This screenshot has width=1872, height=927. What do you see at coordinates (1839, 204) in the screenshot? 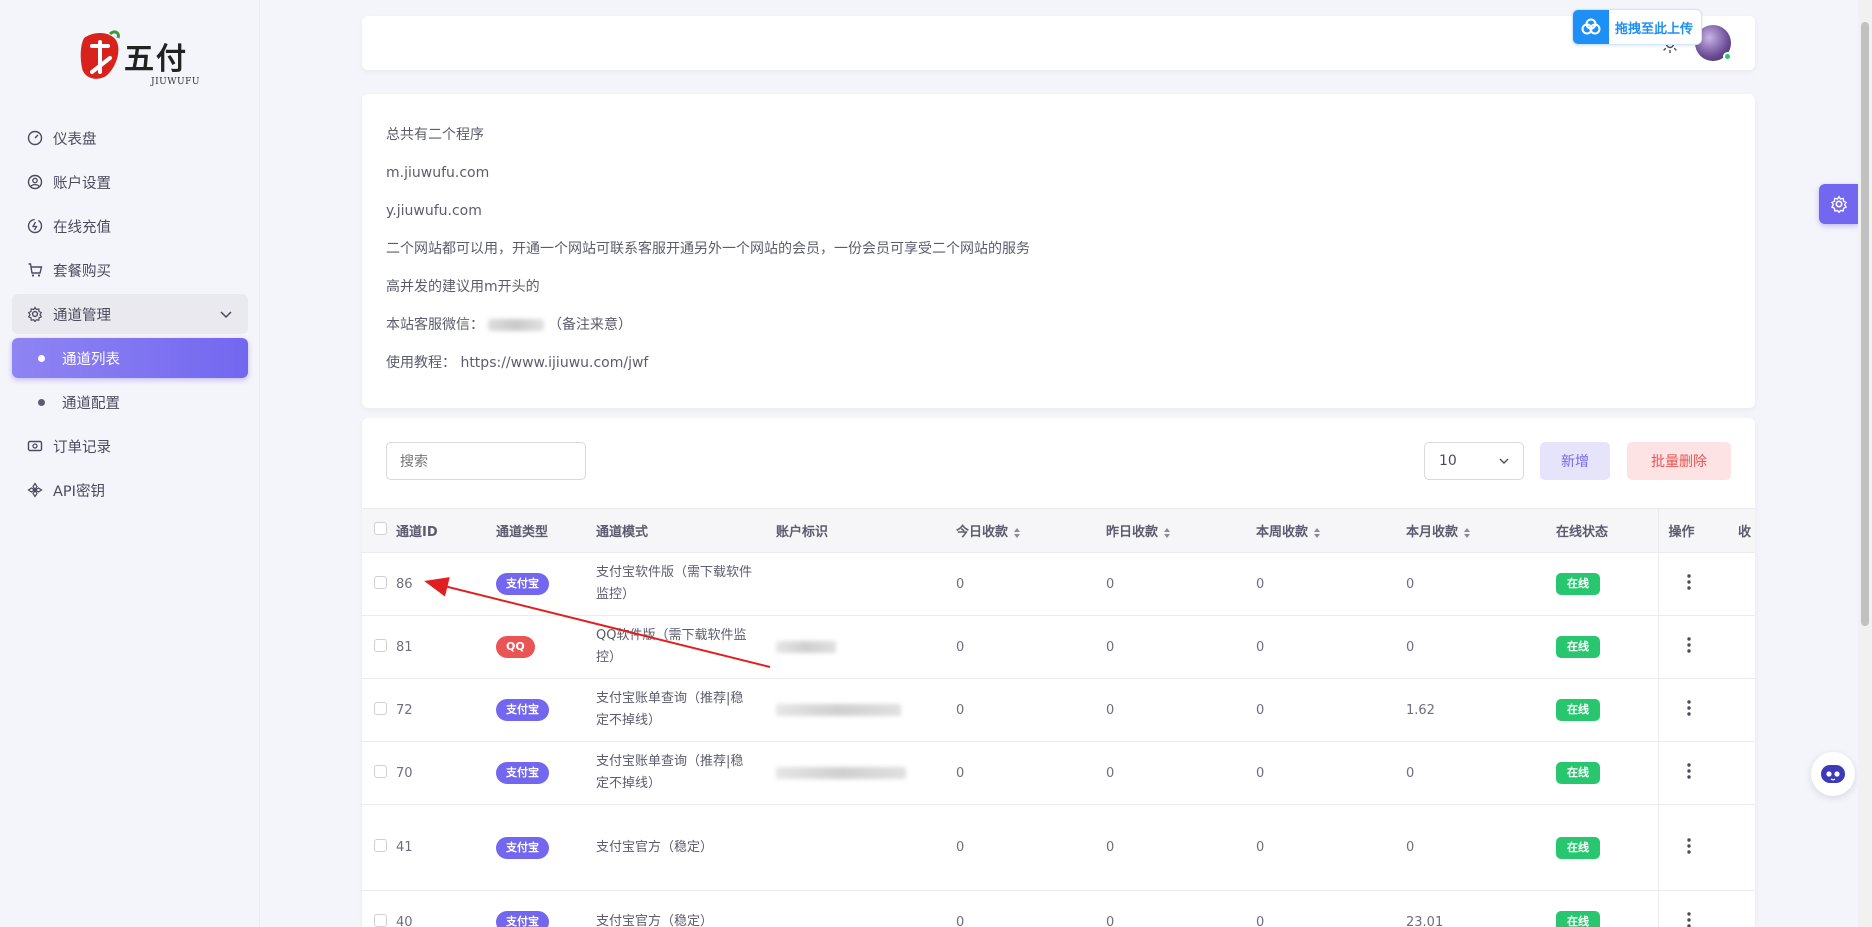
I see `customizer-button` at bounding box center [1839, 204].